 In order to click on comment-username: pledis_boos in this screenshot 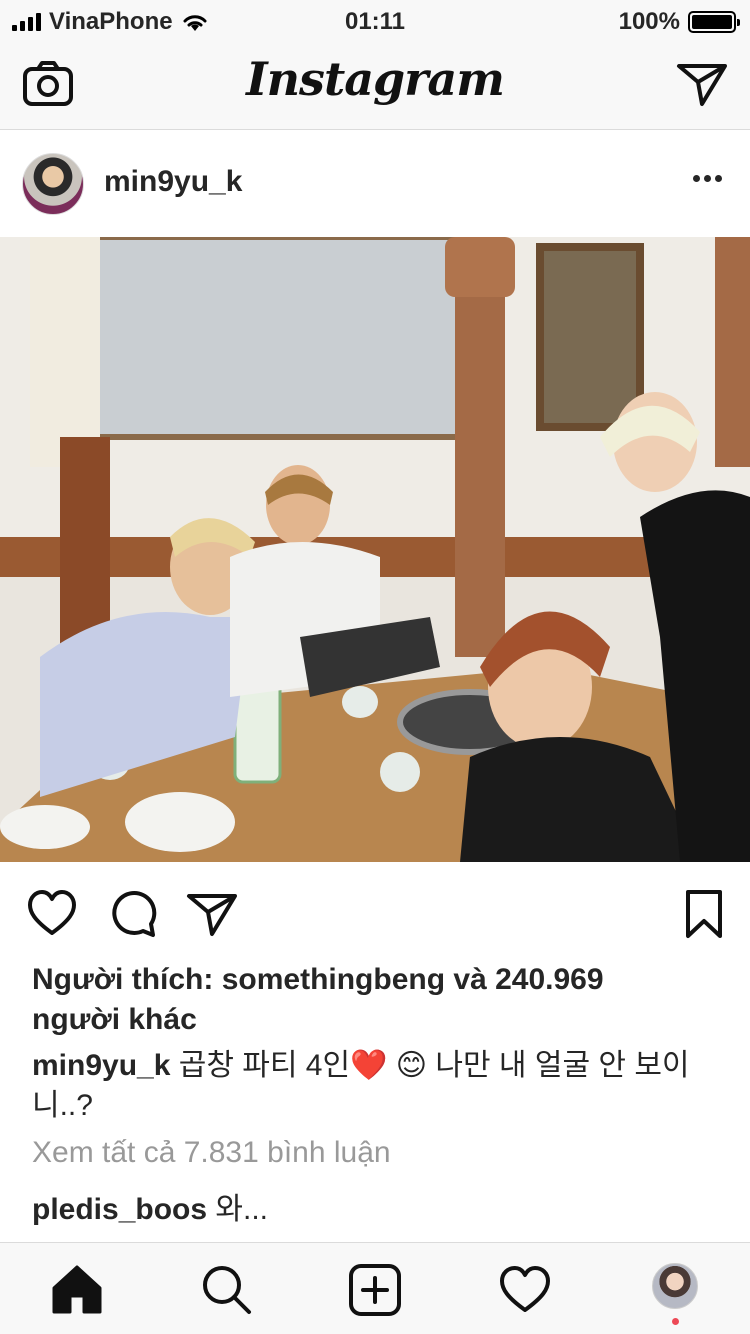, I will do `click(119, 1209)`.